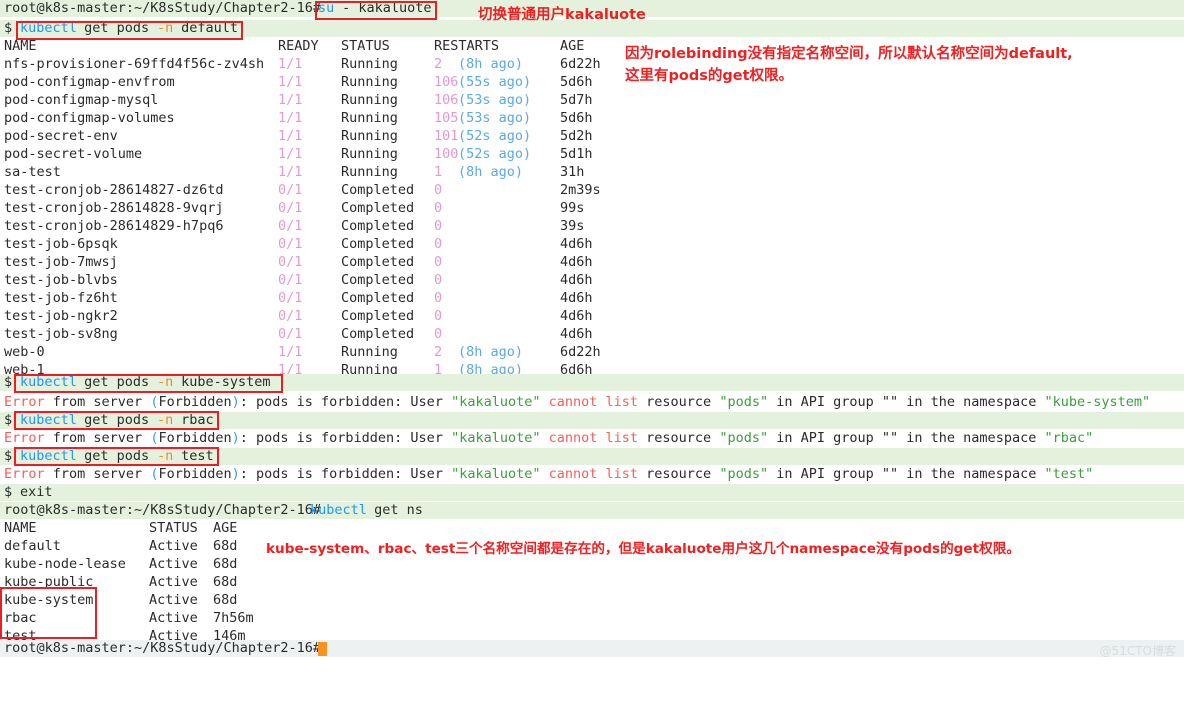 The width and height of the screenshot is (1184, 709). I want to click on header-status: STATUS, so click(365, 46).